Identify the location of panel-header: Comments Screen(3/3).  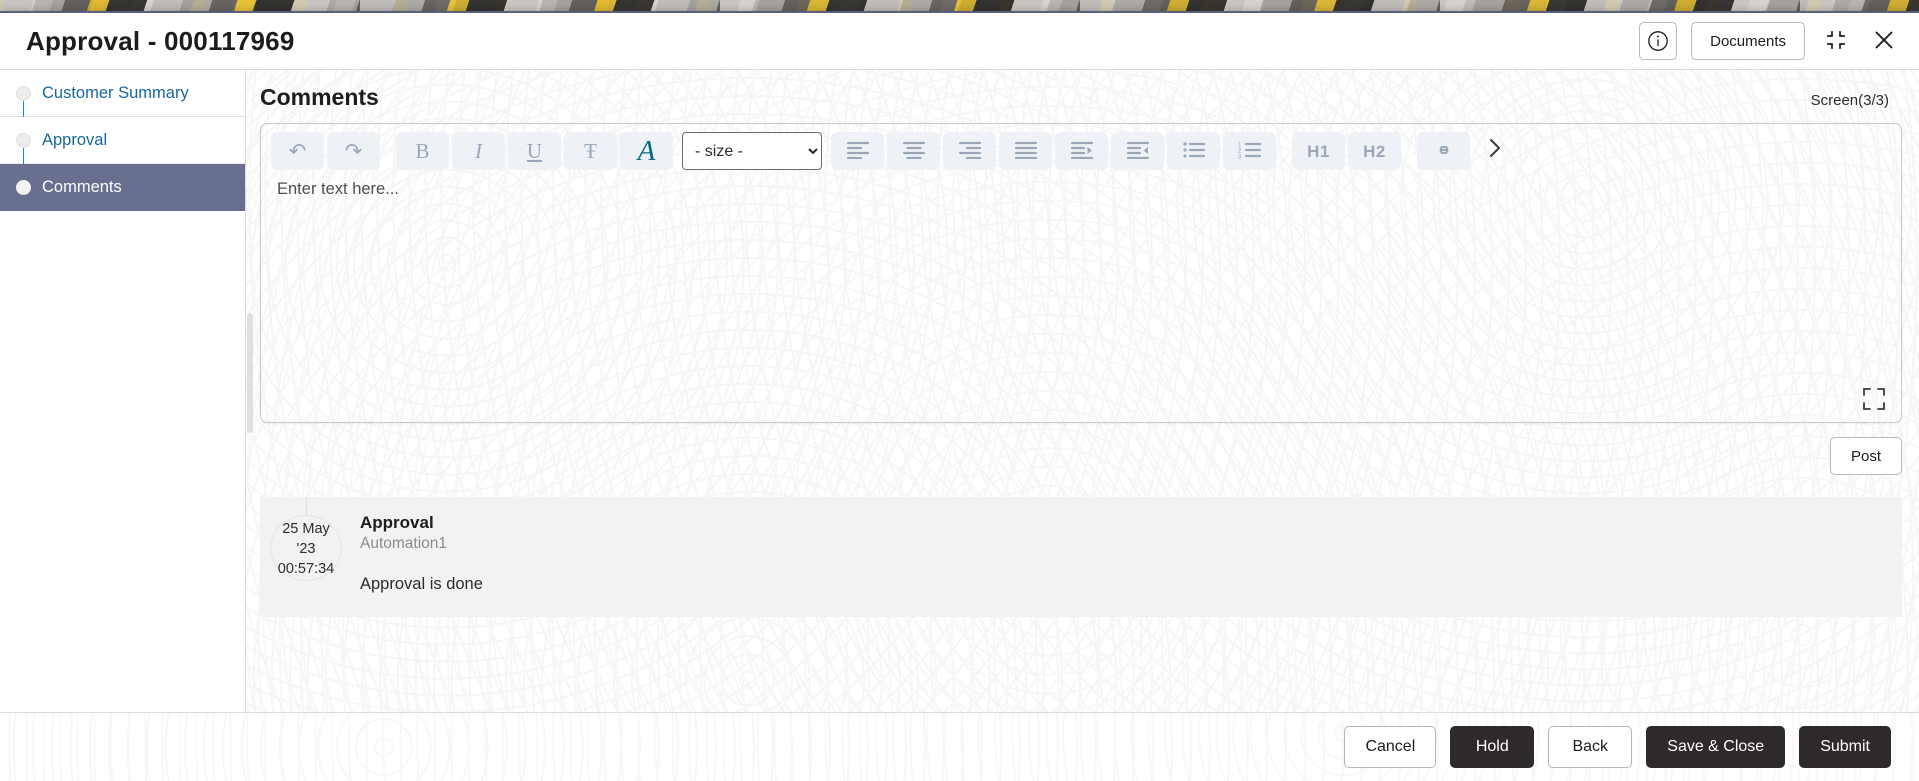
(1082, 90).